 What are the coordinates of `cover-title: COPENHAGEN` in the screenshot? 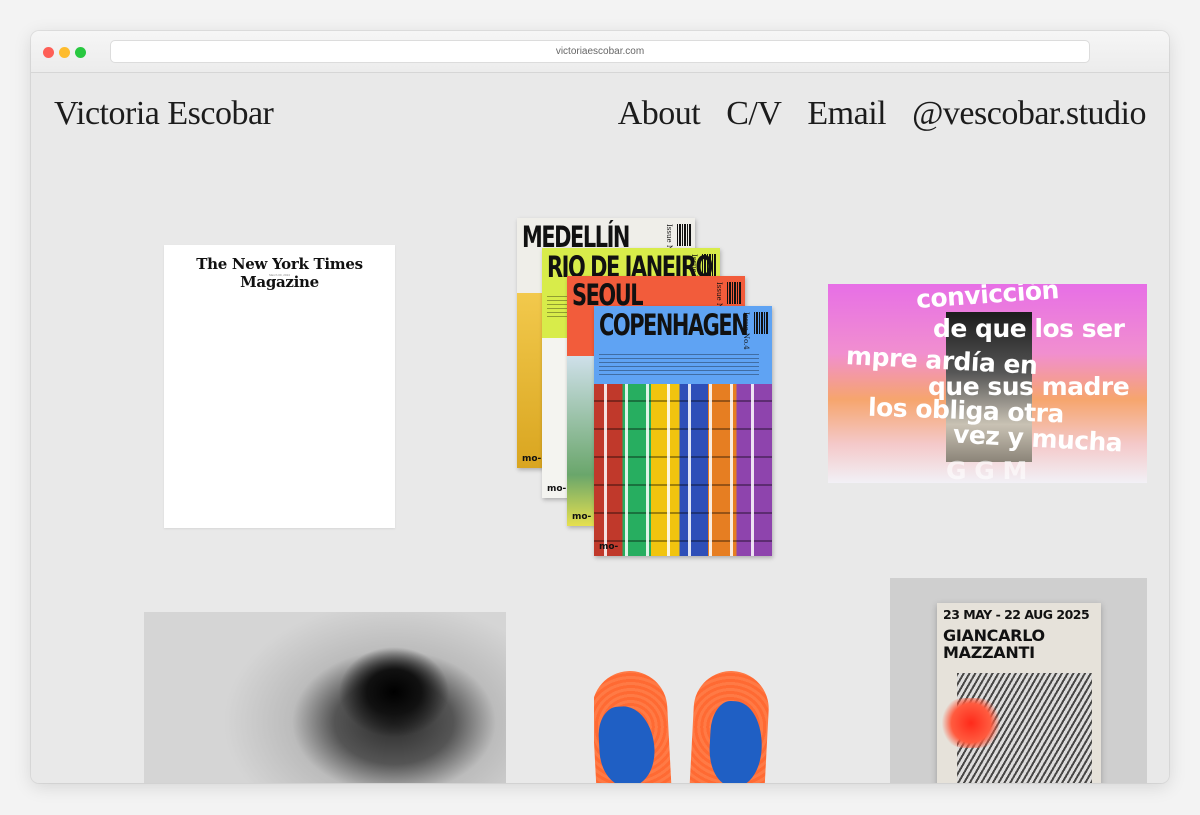 It's located at (674, 325).